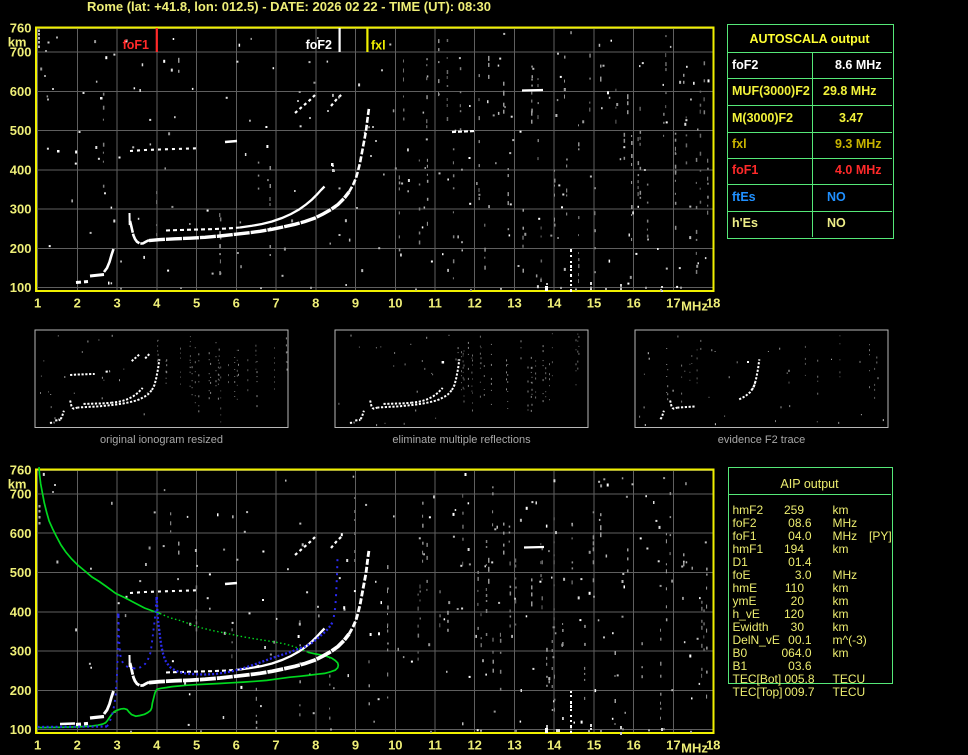 The width and height of the screenshot is (968, 755). I want to click on svg-text: foF1, so click(136, 45).